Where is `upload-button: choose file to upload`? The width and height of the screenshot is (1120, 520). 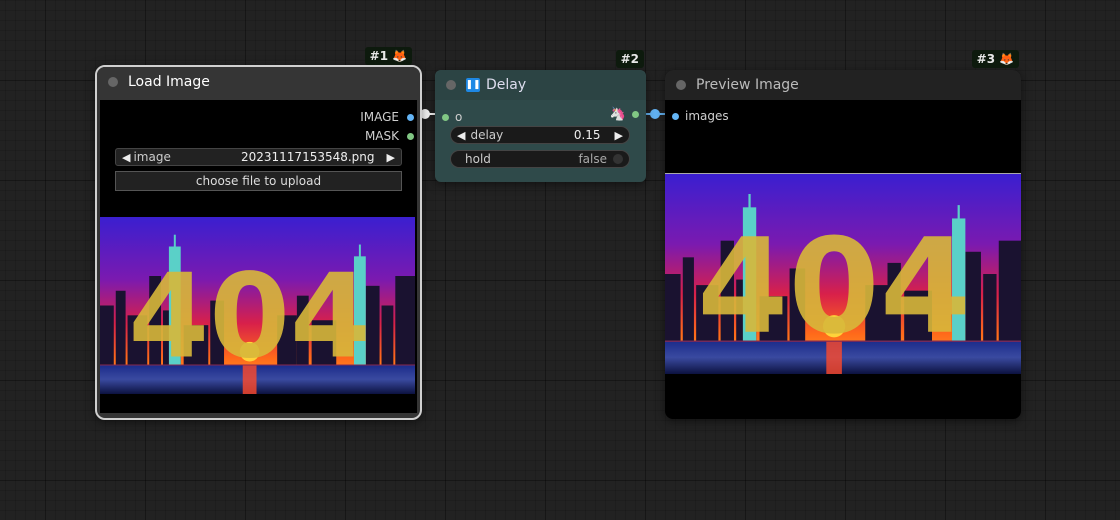 upload-button: choose file to upload is located at coordinates (258, 181).